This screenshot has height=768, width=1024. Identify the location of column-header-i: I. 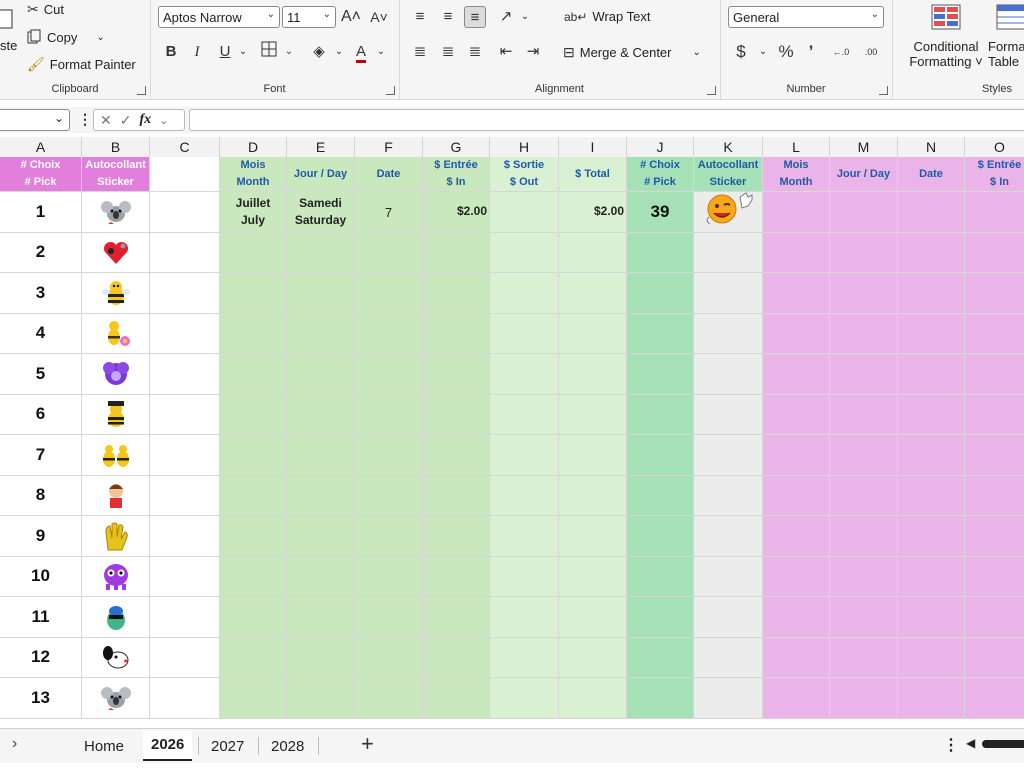
(593, 147).